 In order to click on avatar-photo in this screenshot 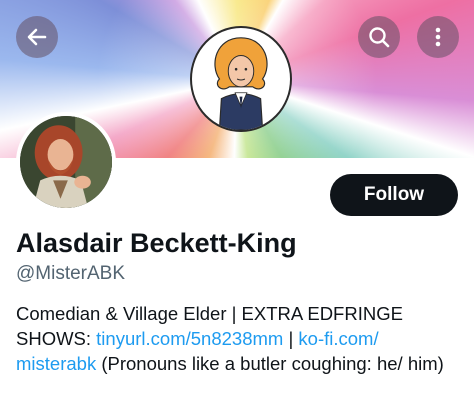, I will do `click(66, 162)`.